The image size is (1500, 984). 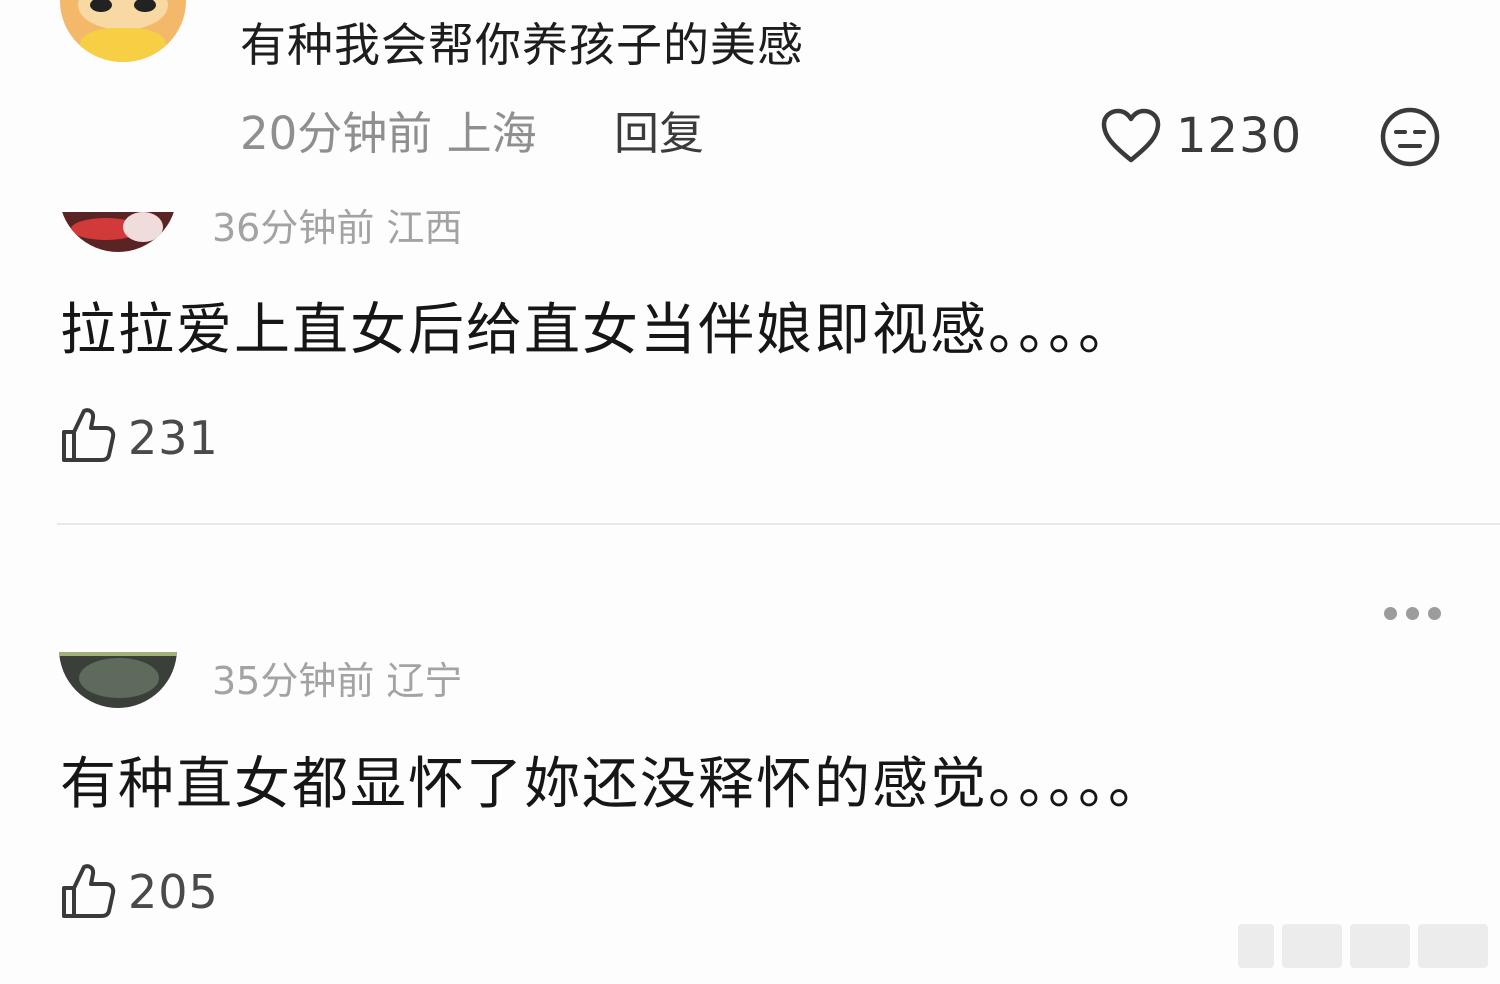 I want to click on reply-button: 回复, so click(x=659, y=134).